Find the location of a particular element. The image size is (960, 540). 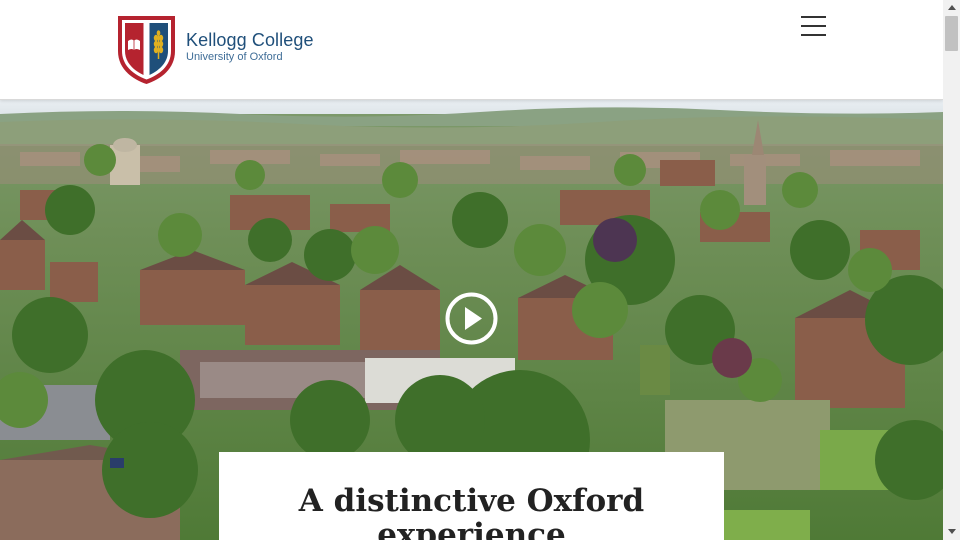

scroll-down-arrow is located at coordinates (951, 531).